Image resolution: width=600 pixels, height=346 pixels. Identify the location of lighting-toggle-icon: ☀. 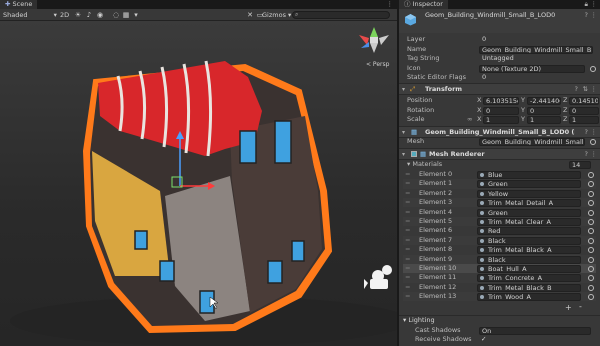
(78, 15).